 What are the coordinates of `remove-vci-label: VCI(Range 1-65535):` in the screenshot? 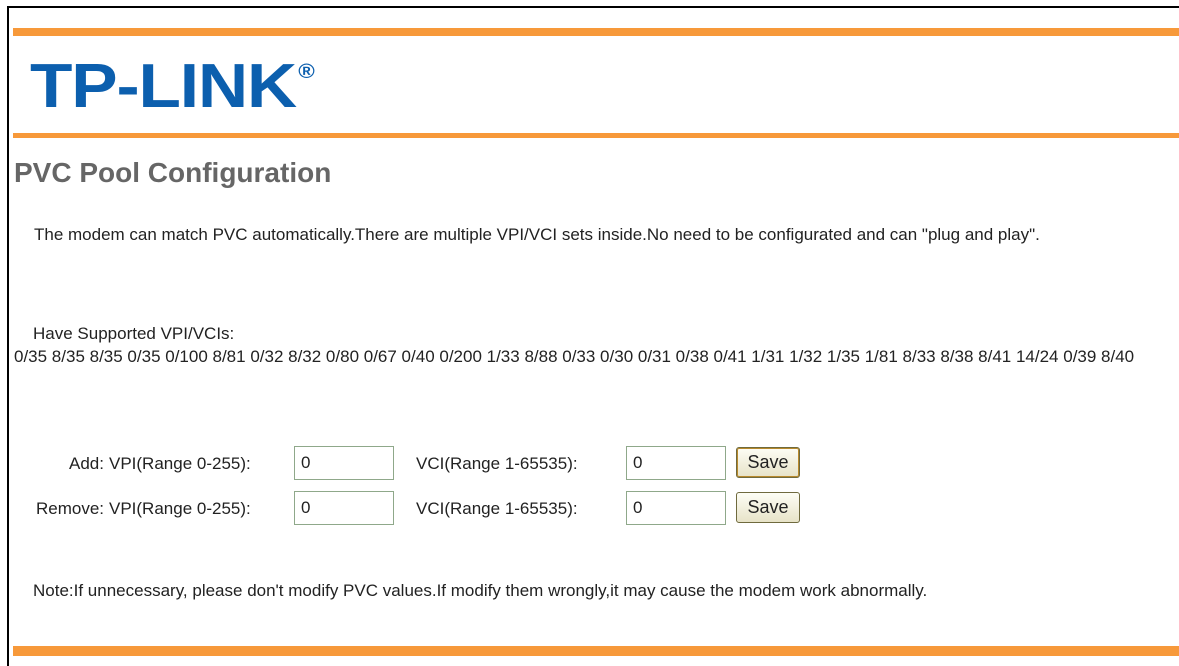 It's located at (497, 508).